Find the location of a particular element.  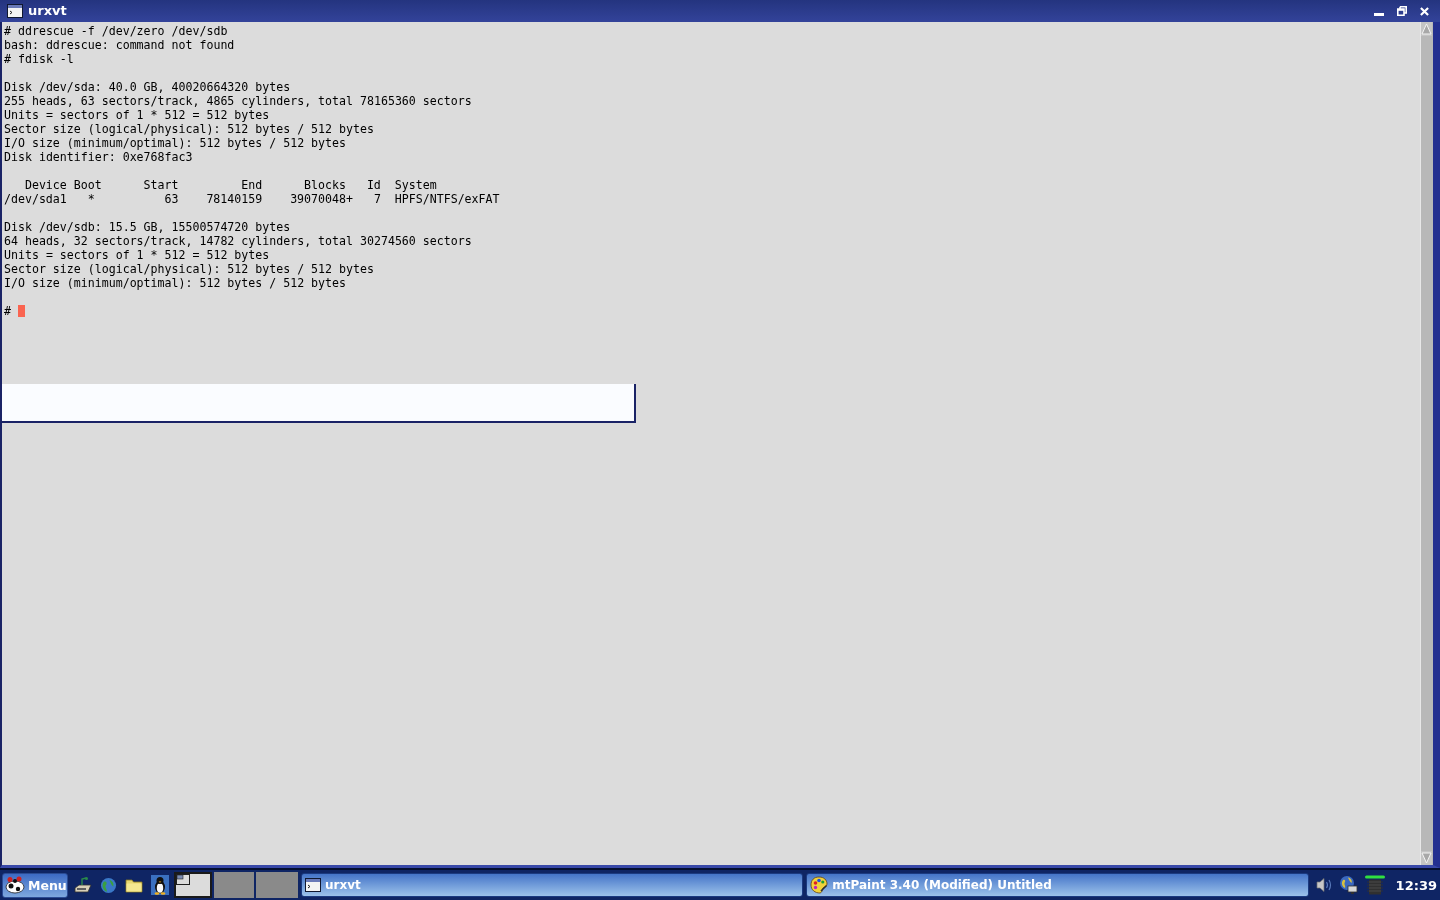

table-cell: * is located at coordinates (91, 199).